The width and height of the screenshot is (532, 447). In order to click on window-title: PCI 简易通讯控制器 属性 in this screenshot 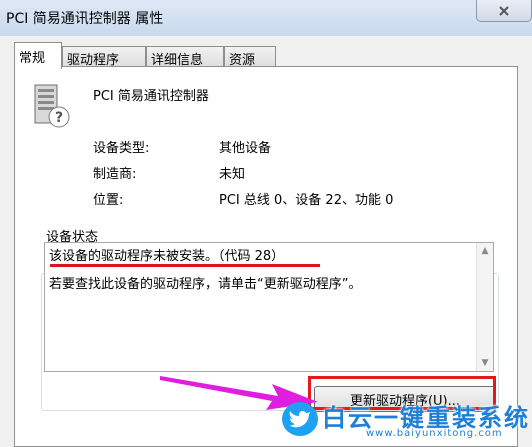, I will do `click(85, 19)`.